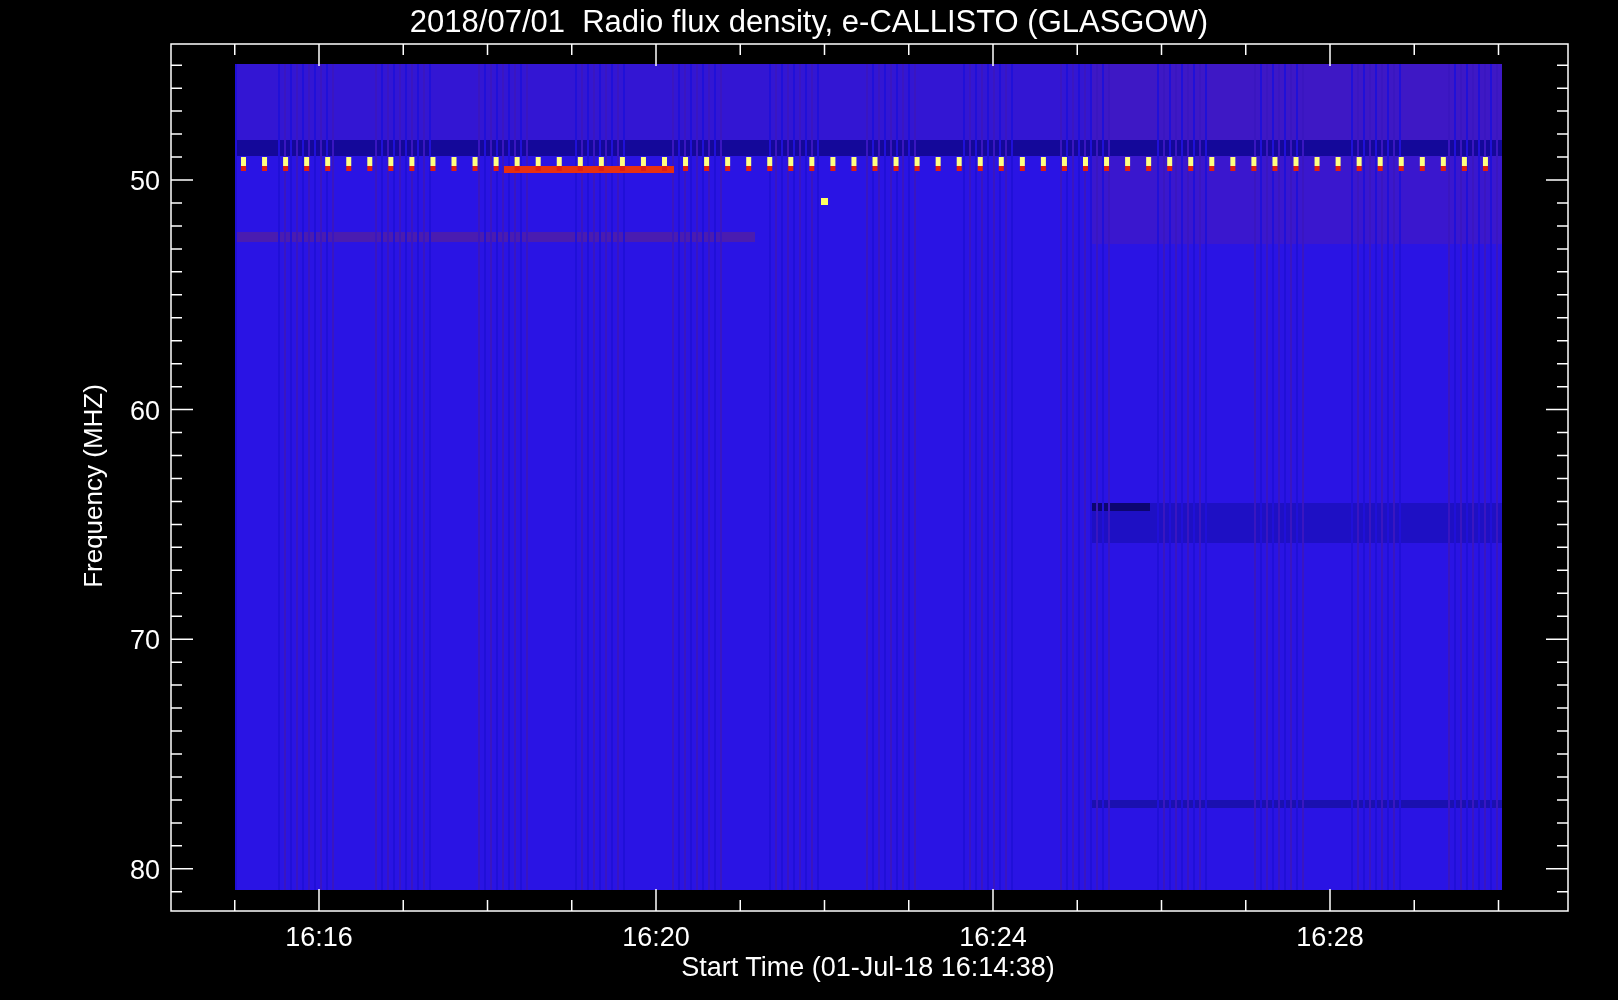 Image resolution: width=1618 pixels, height=1000 pixels. Describe the element at coordinates (144, 181) in the screenshot. I see `tick-label: 50` at that location.